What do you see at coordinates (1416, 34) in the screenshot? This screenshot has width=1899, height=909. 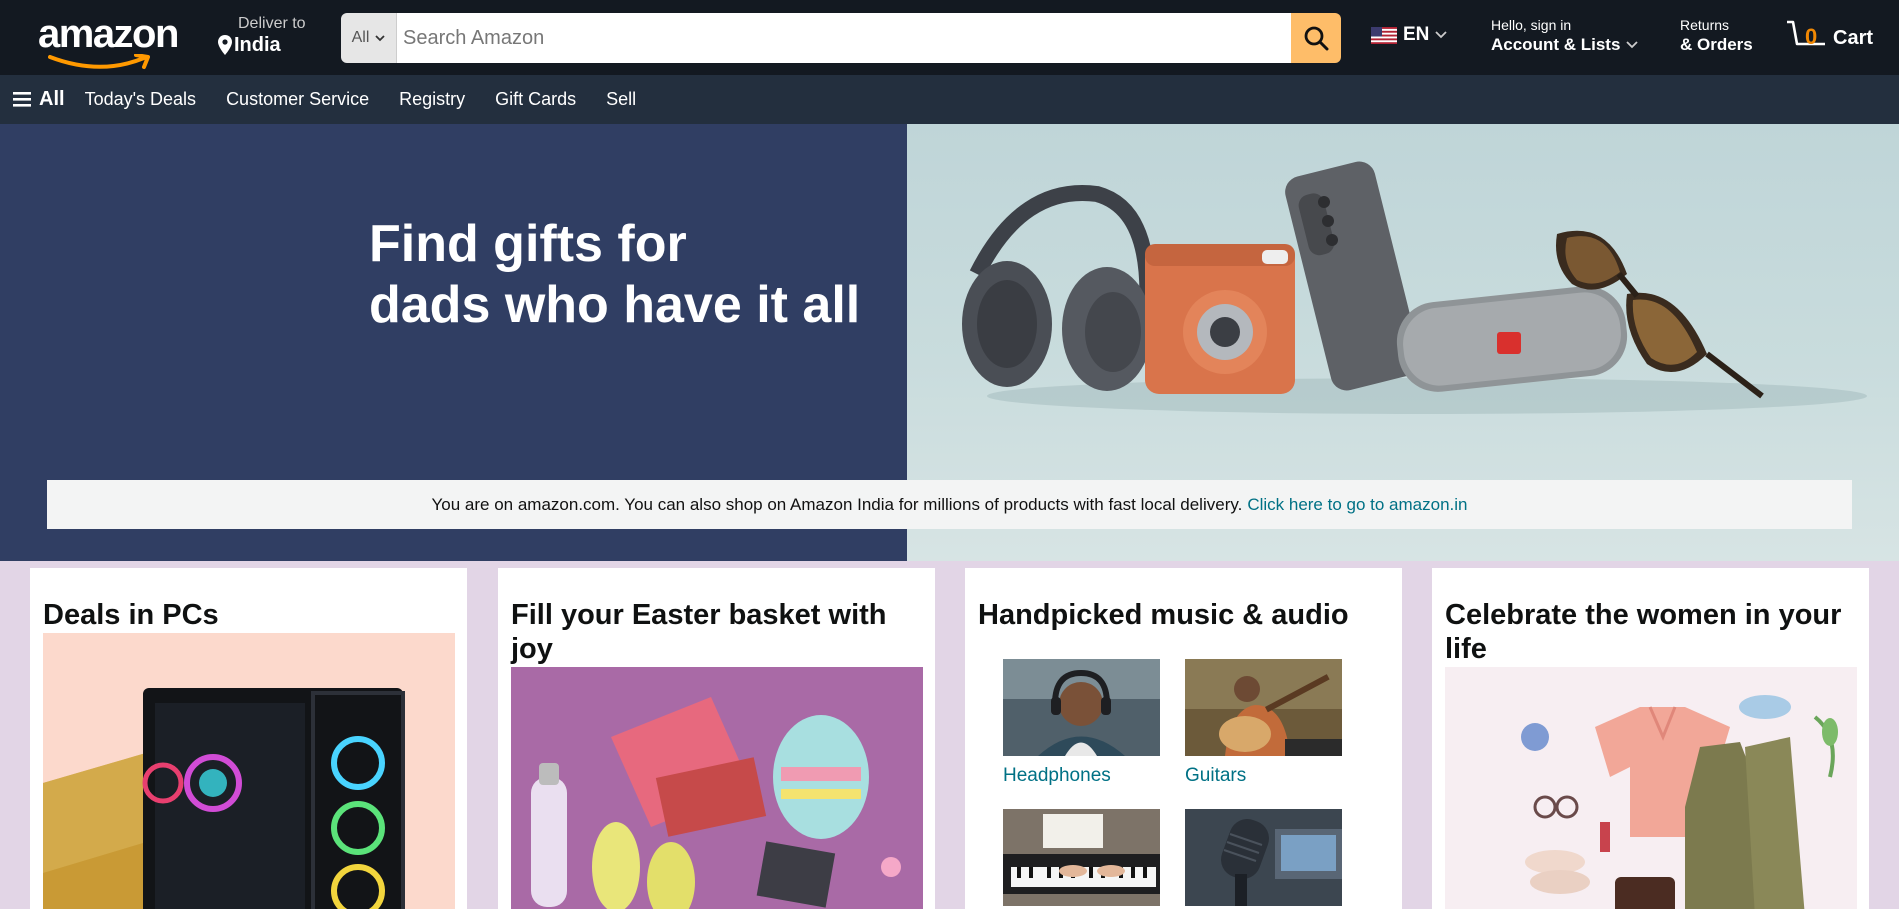 I see `language-code: EN` at bounding box center [1416, 34].